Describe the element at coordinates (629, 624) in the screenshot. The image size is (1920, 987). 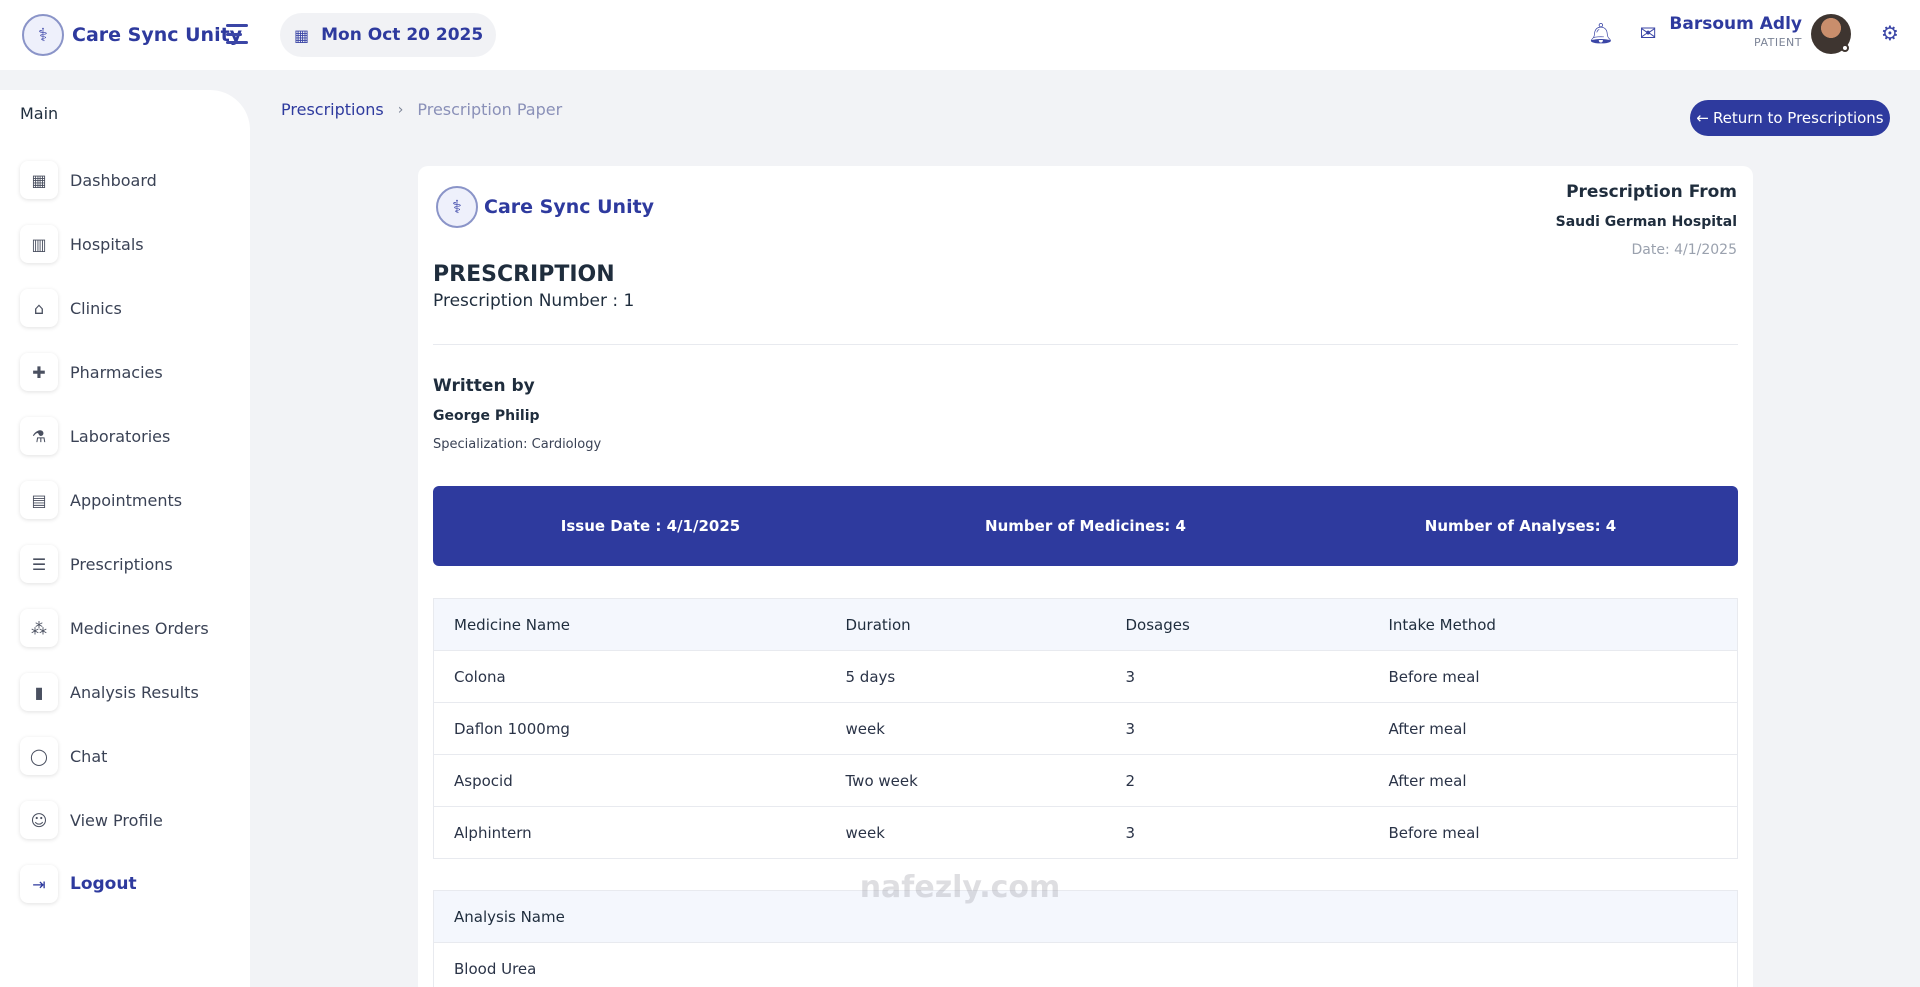
I see `column-header: Medicine Name` at that location.